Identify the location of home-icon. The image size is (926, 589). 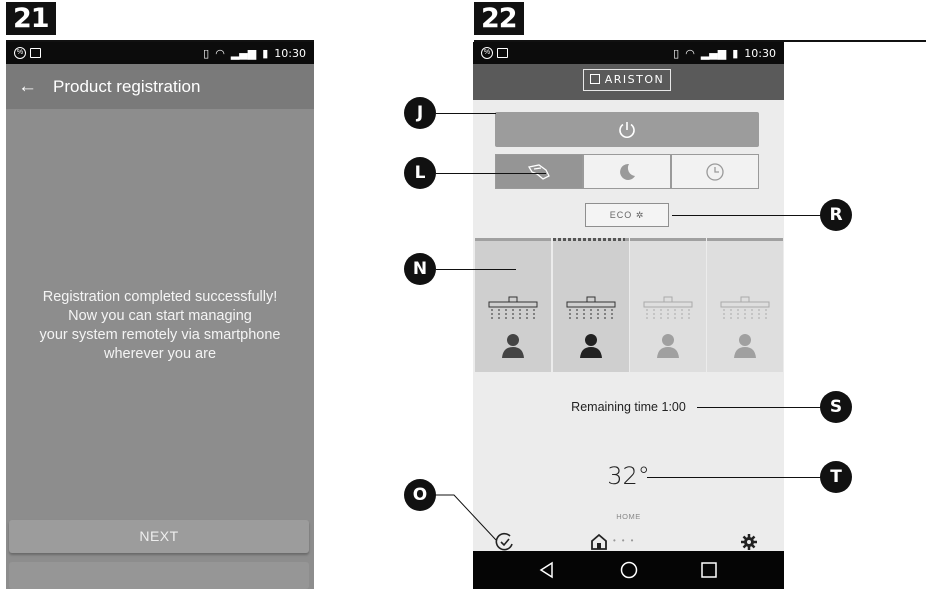
(599, 542).